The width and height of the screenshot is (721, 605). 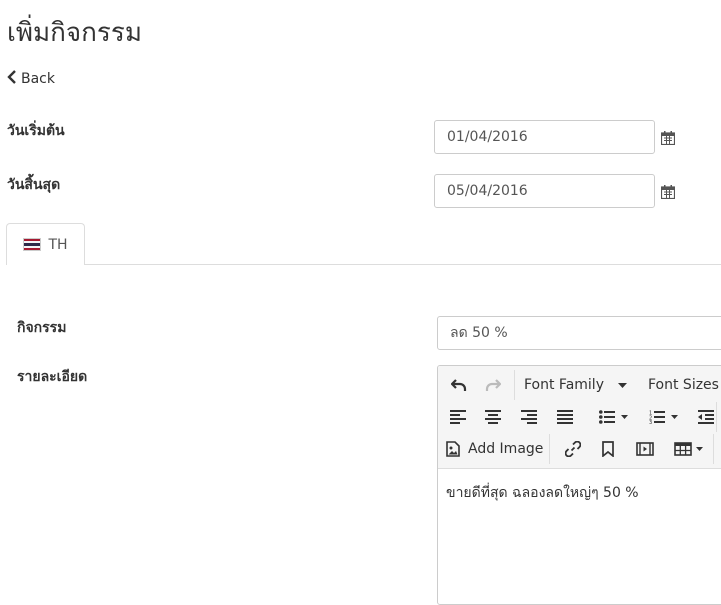 I want to click on align-center-icon, so click(x=493, y=417).